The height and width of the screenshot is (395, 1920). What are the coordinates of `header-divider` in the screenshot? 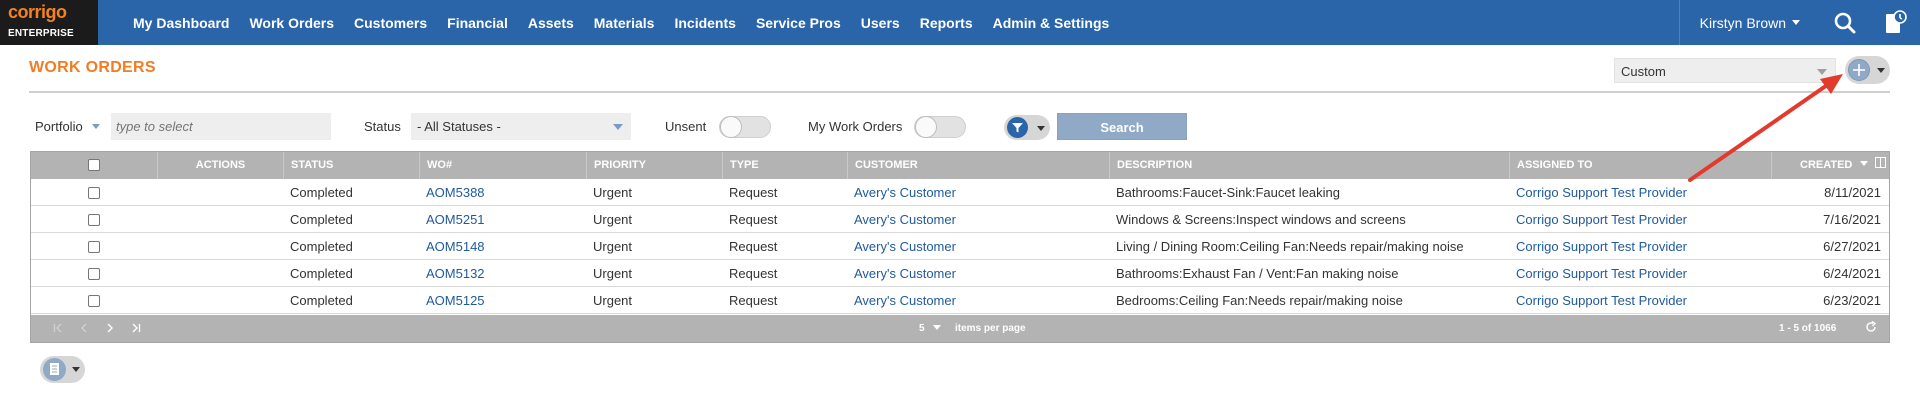 It's located at (959, 92).